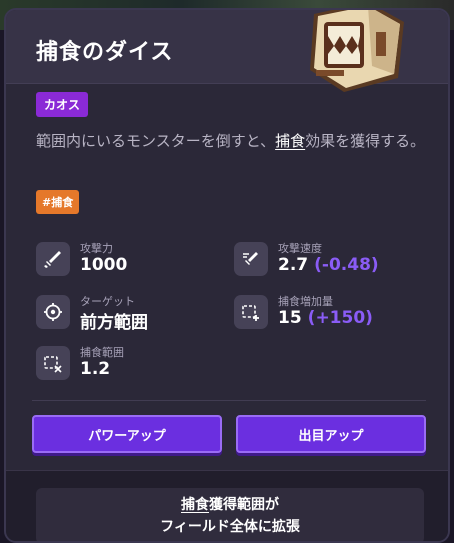 The height and width of the screenshot is (543, 454). What do you see at coordinates (300, 248) in the screenshot?
I see `stat-label: 攻撃速度` at bounding box center [300, 248].